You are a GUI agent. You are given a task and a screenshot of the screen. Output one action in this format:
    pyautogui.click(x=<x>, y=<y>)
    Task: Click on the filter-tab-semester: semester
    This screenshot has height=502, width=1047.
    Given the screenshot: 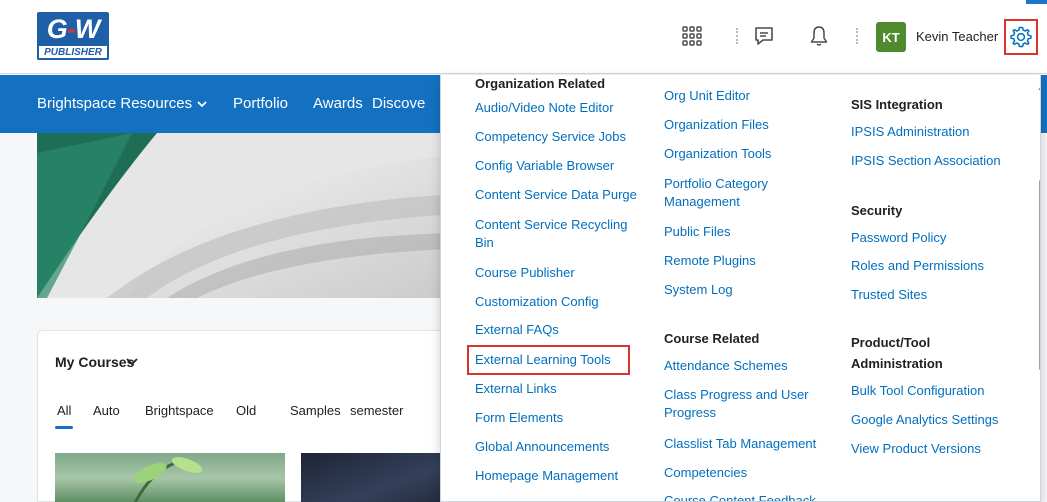 What is the action you would take?
    pyautogui.click(x=376, y=410)
    